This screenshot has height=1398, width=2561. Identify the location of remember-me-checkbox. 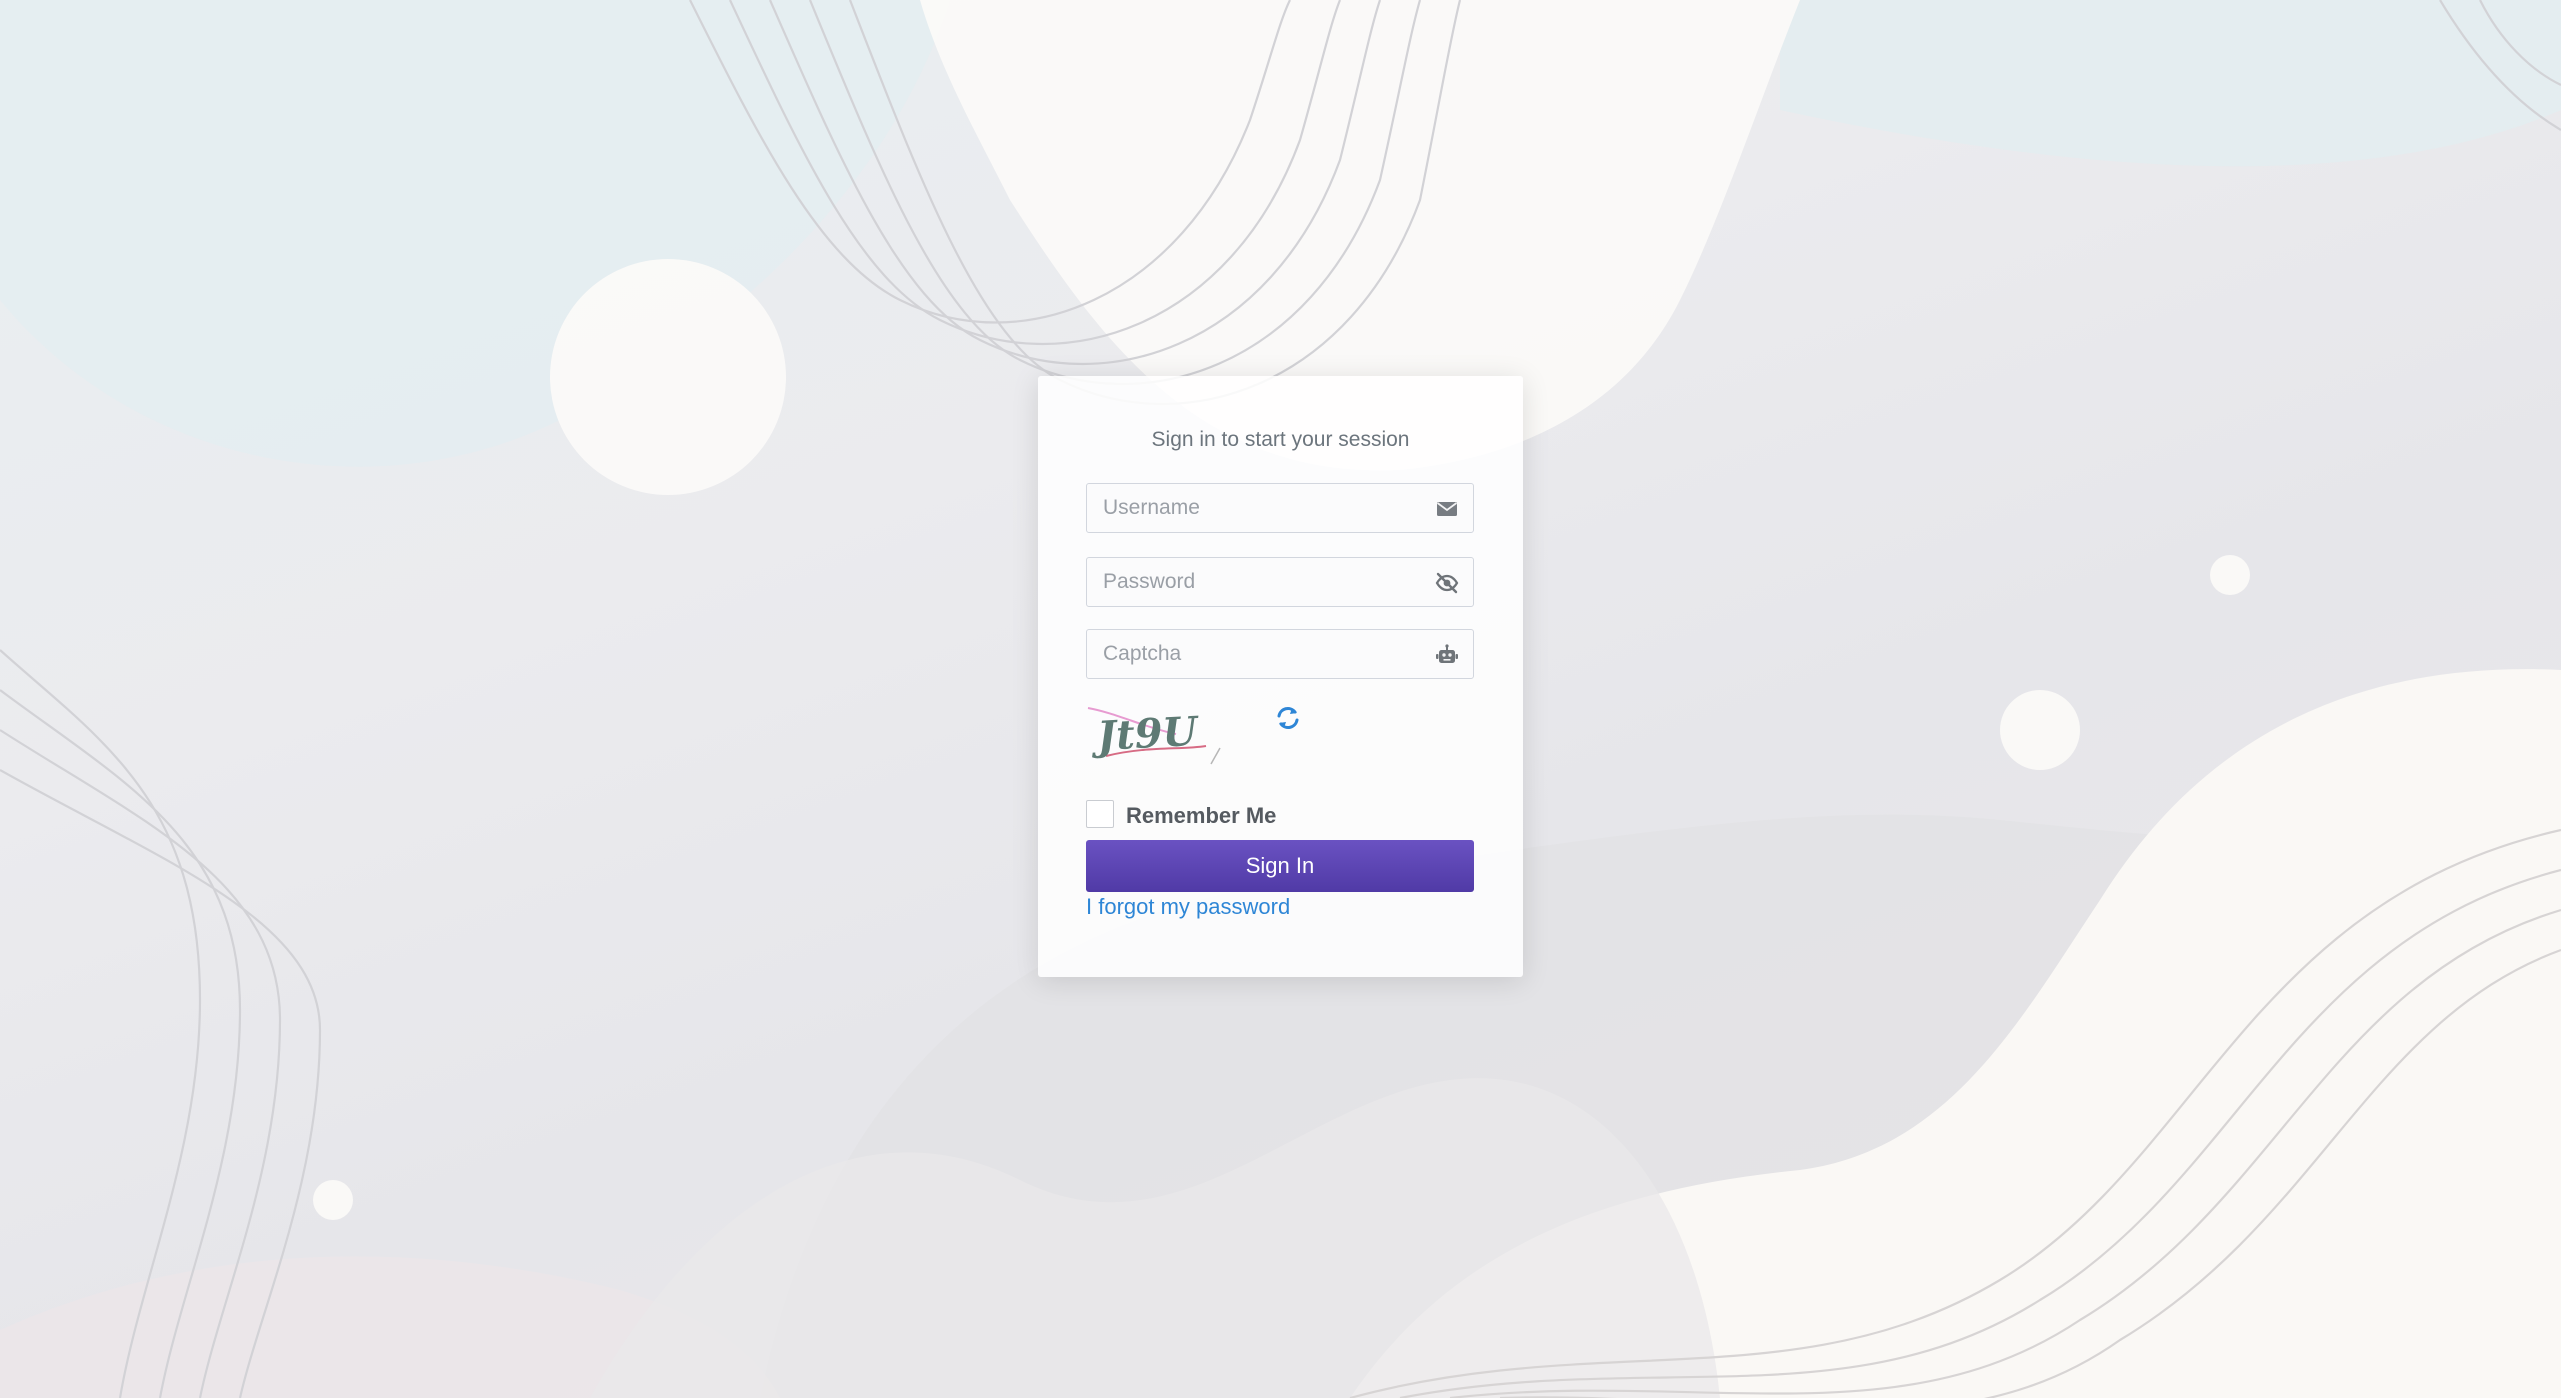
(1100, 814).